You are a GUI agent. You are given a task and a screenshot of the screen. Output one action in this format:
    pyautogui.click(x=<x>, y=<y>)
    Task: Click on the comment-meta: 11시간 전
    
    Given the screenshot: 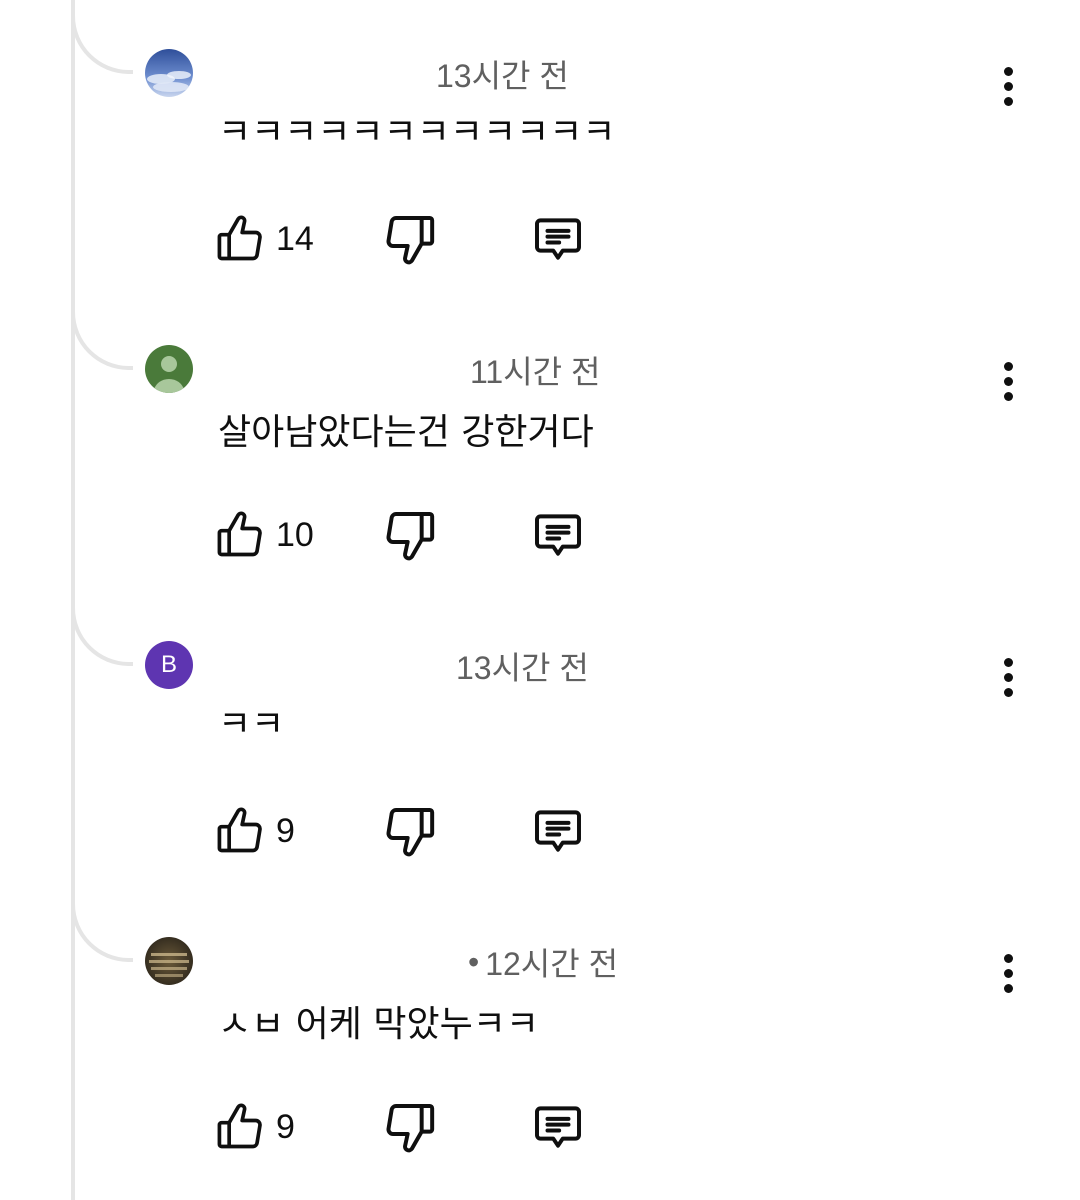 What is the action you would take?
    pyautogui.click(x=518, y=370)
    